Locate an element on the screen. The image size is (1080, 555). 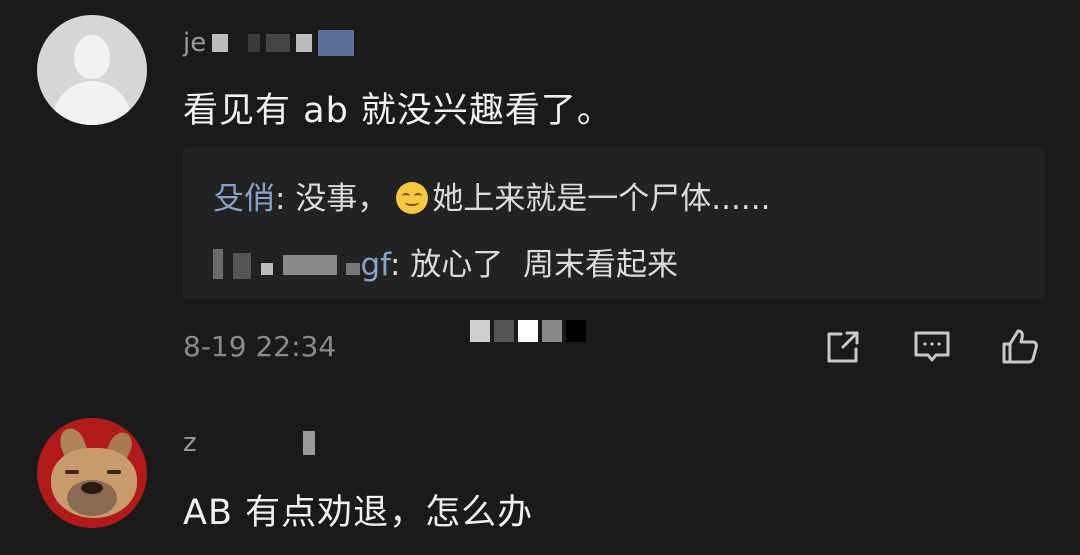
smile-emoji-icon is located at coordinates (412, 198).